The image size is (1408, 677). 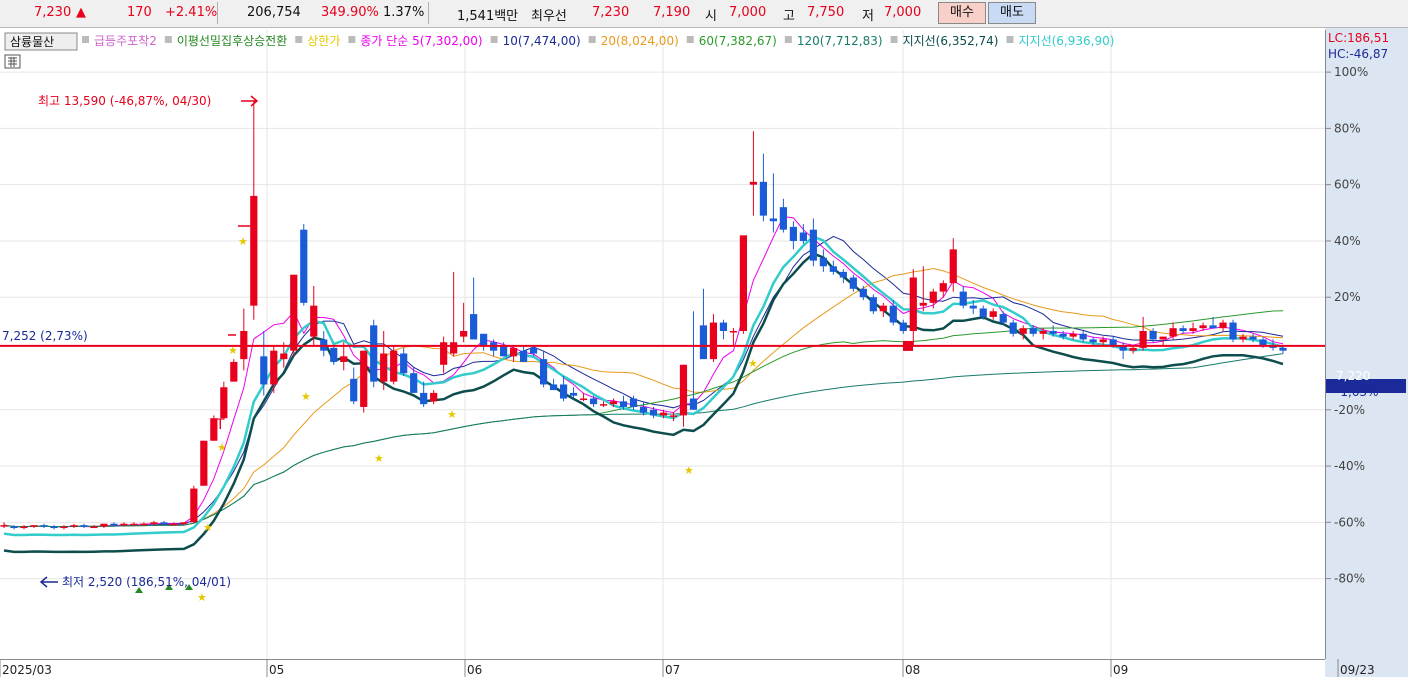 What do you see at coordinates (146, 582) in the screenshot?
I see `low-annotation: 최저 2,520 (186,51%, 04/01)` at bounding box center [146, 582].